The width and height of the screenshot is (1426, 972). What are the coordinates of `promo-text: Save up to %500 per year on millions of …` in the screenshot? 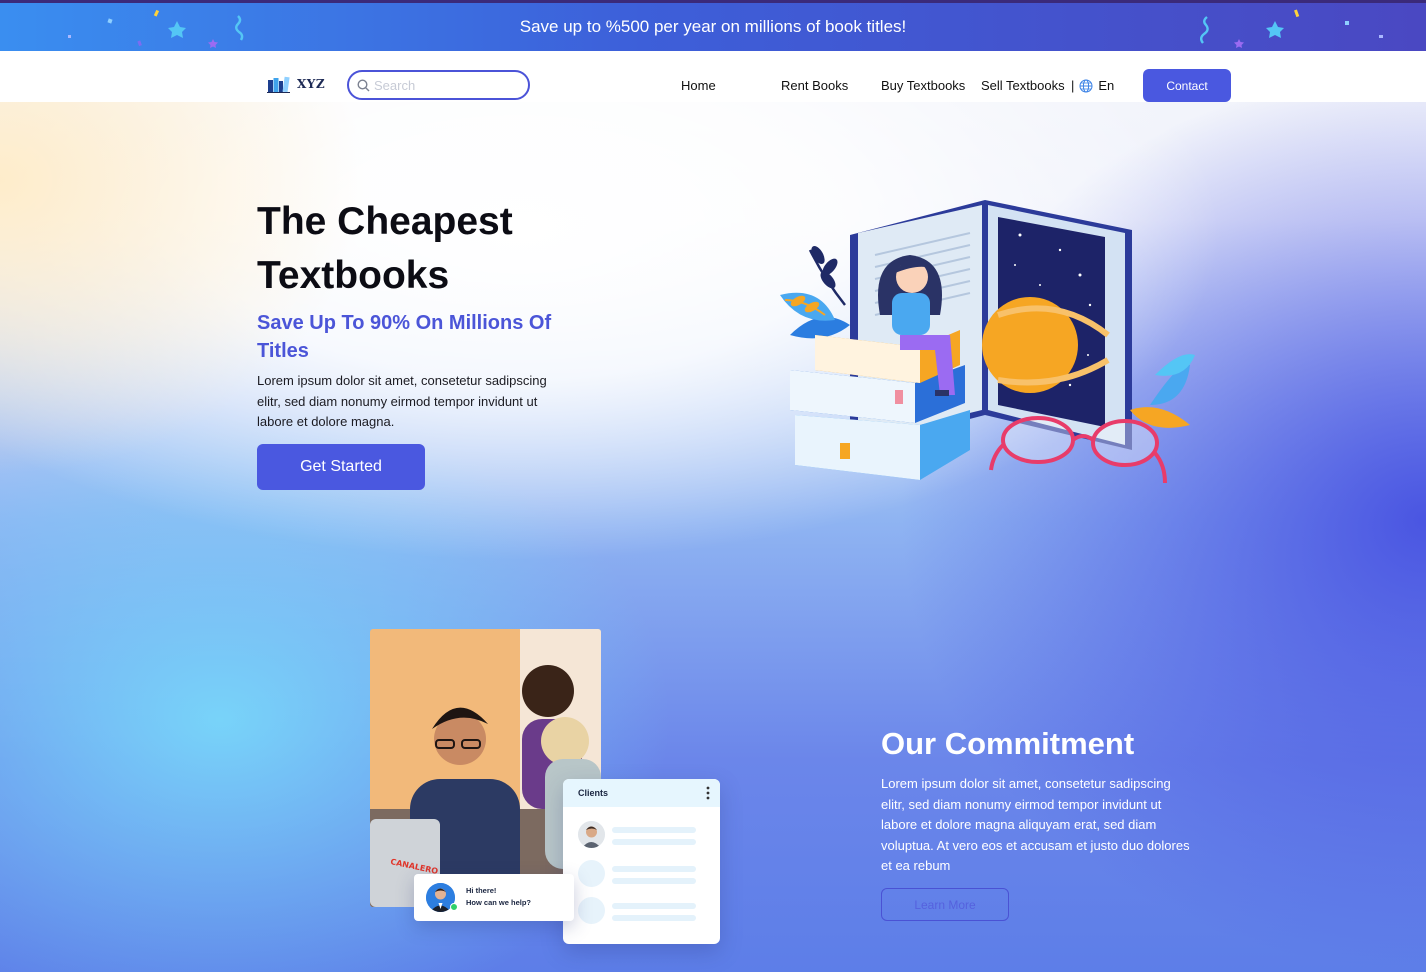 It's located at (713, 26).